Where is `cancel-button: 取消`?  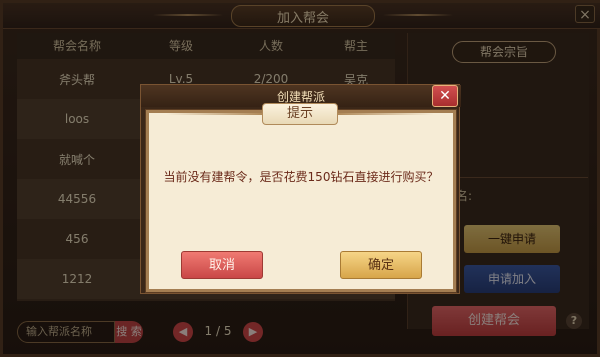 cancel-button: 取消 is located at coordinates (222, 265).